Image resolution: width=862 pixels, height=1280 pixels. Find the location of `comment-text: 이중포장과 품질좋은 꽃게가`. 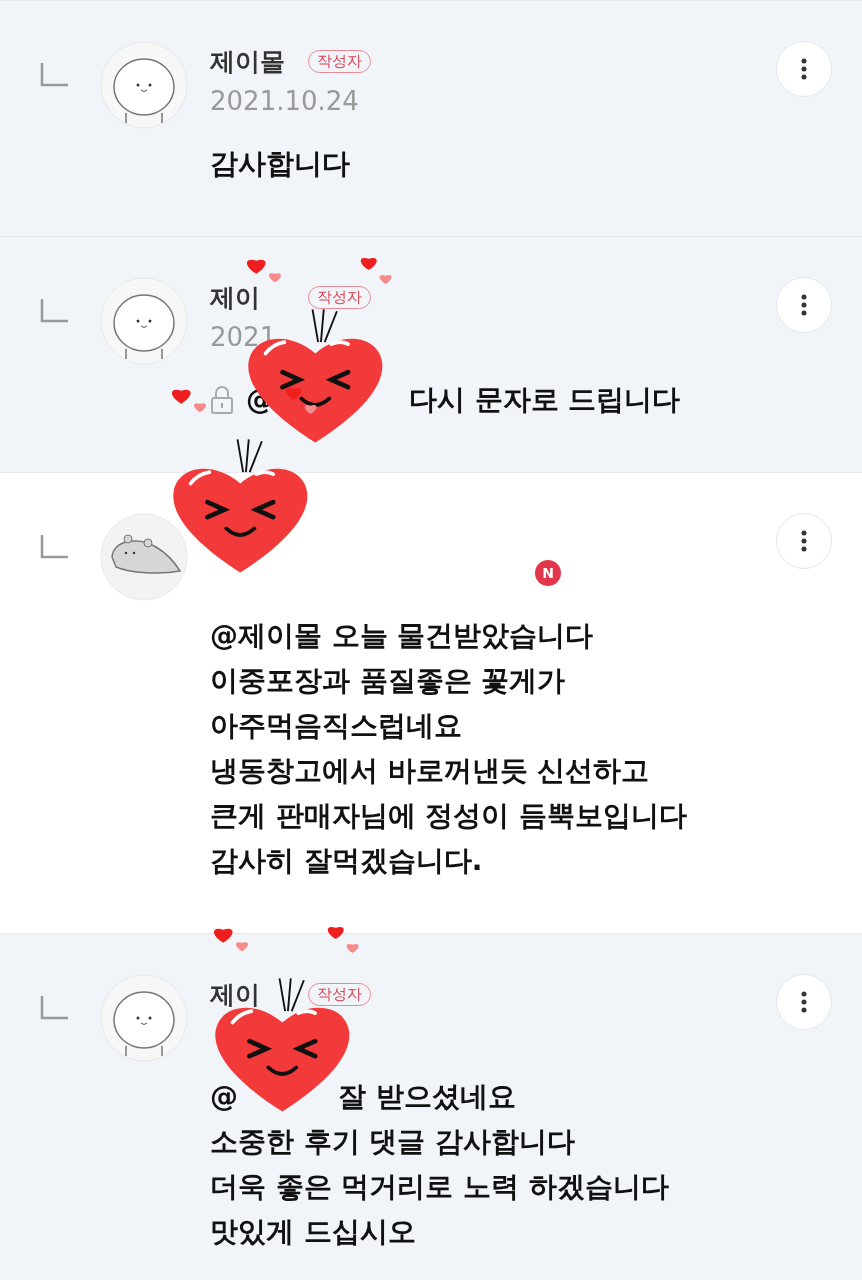

comment-text: 이중포장과 품질좋은 꽃게가 is located at coordinates (388, 680).